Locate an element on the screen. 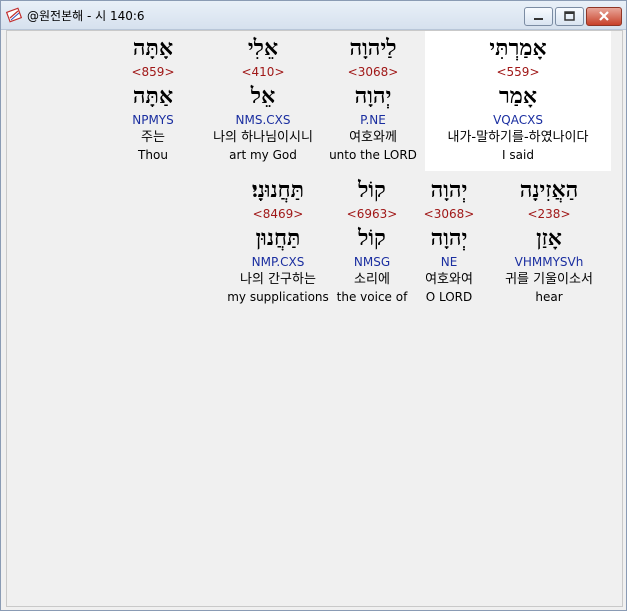 The image size is (627, 611). english-gloss: O LORD is located at coordinates (449, 297).